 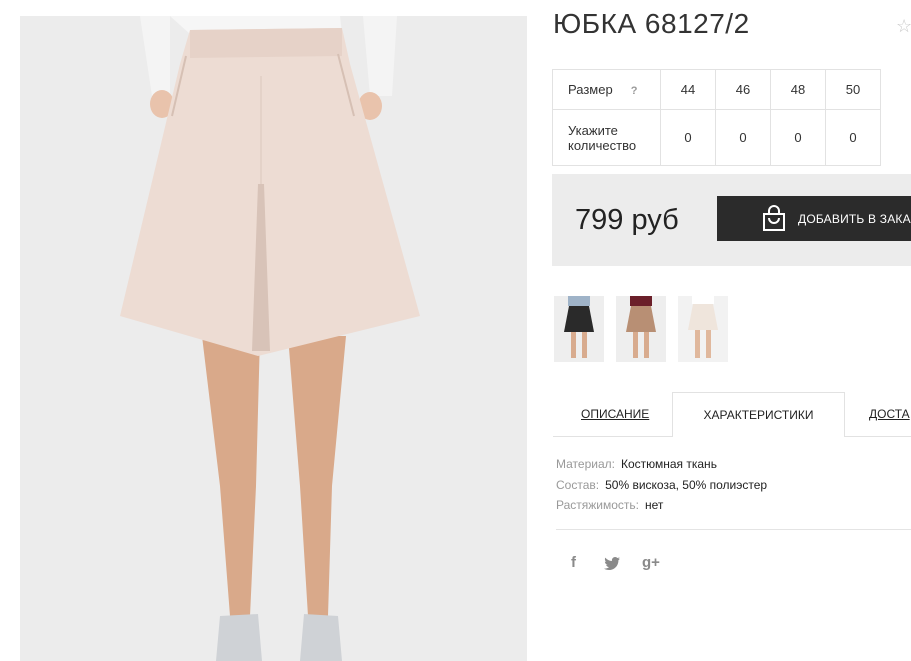 I want to click on size-50: 50, so click(x=853, y=89).